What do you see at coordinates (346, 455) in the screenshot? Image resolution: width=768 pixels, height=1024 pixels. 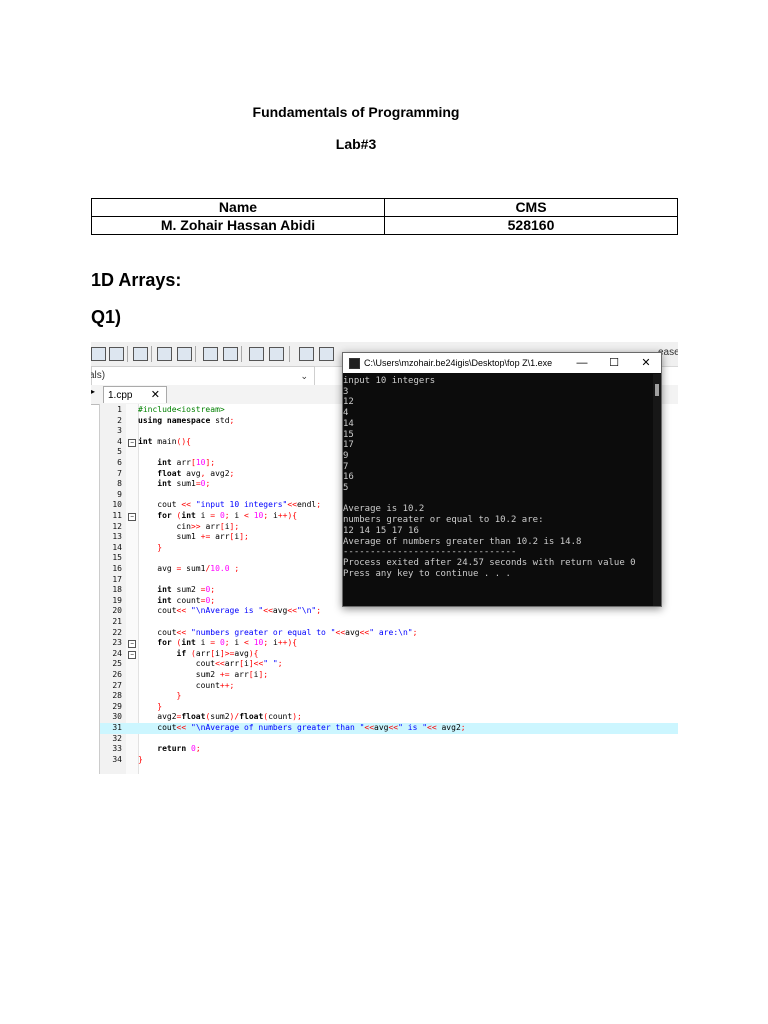 I see `console-line: 9` at bounding box center [346, 455].